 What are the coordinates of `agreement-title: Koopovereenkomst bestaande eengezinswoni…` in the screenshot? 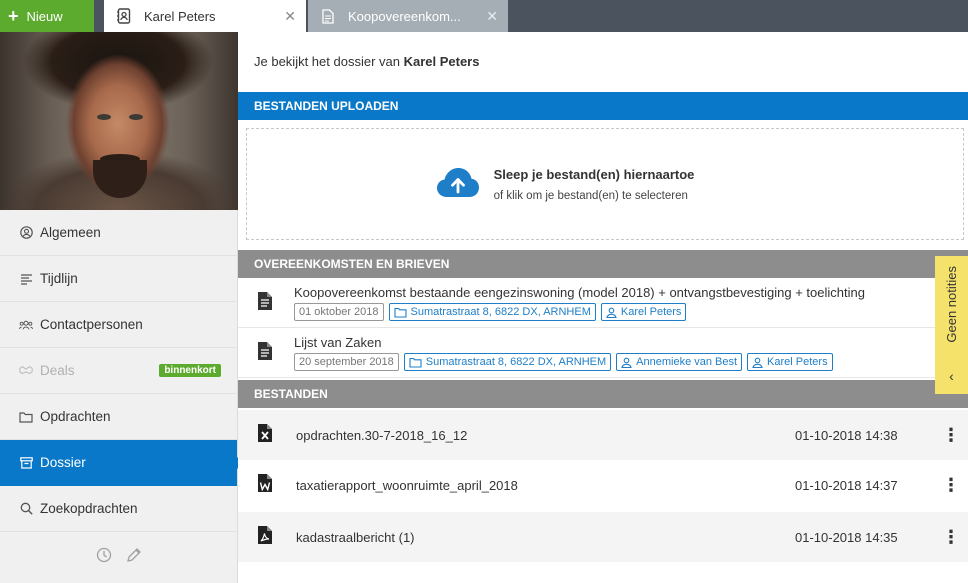 It's located at (579, 292).